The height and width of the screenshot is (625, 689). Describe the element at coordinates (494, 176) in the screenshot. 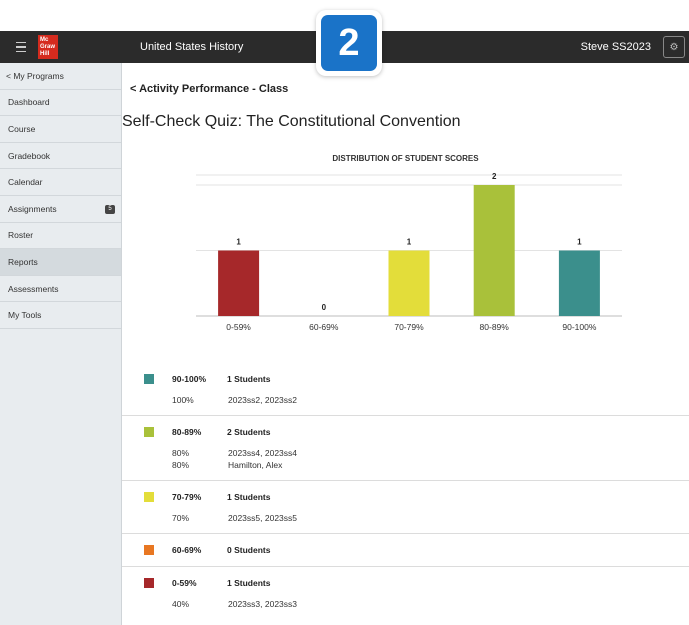

I see `chart-data-label: 2` at that location.